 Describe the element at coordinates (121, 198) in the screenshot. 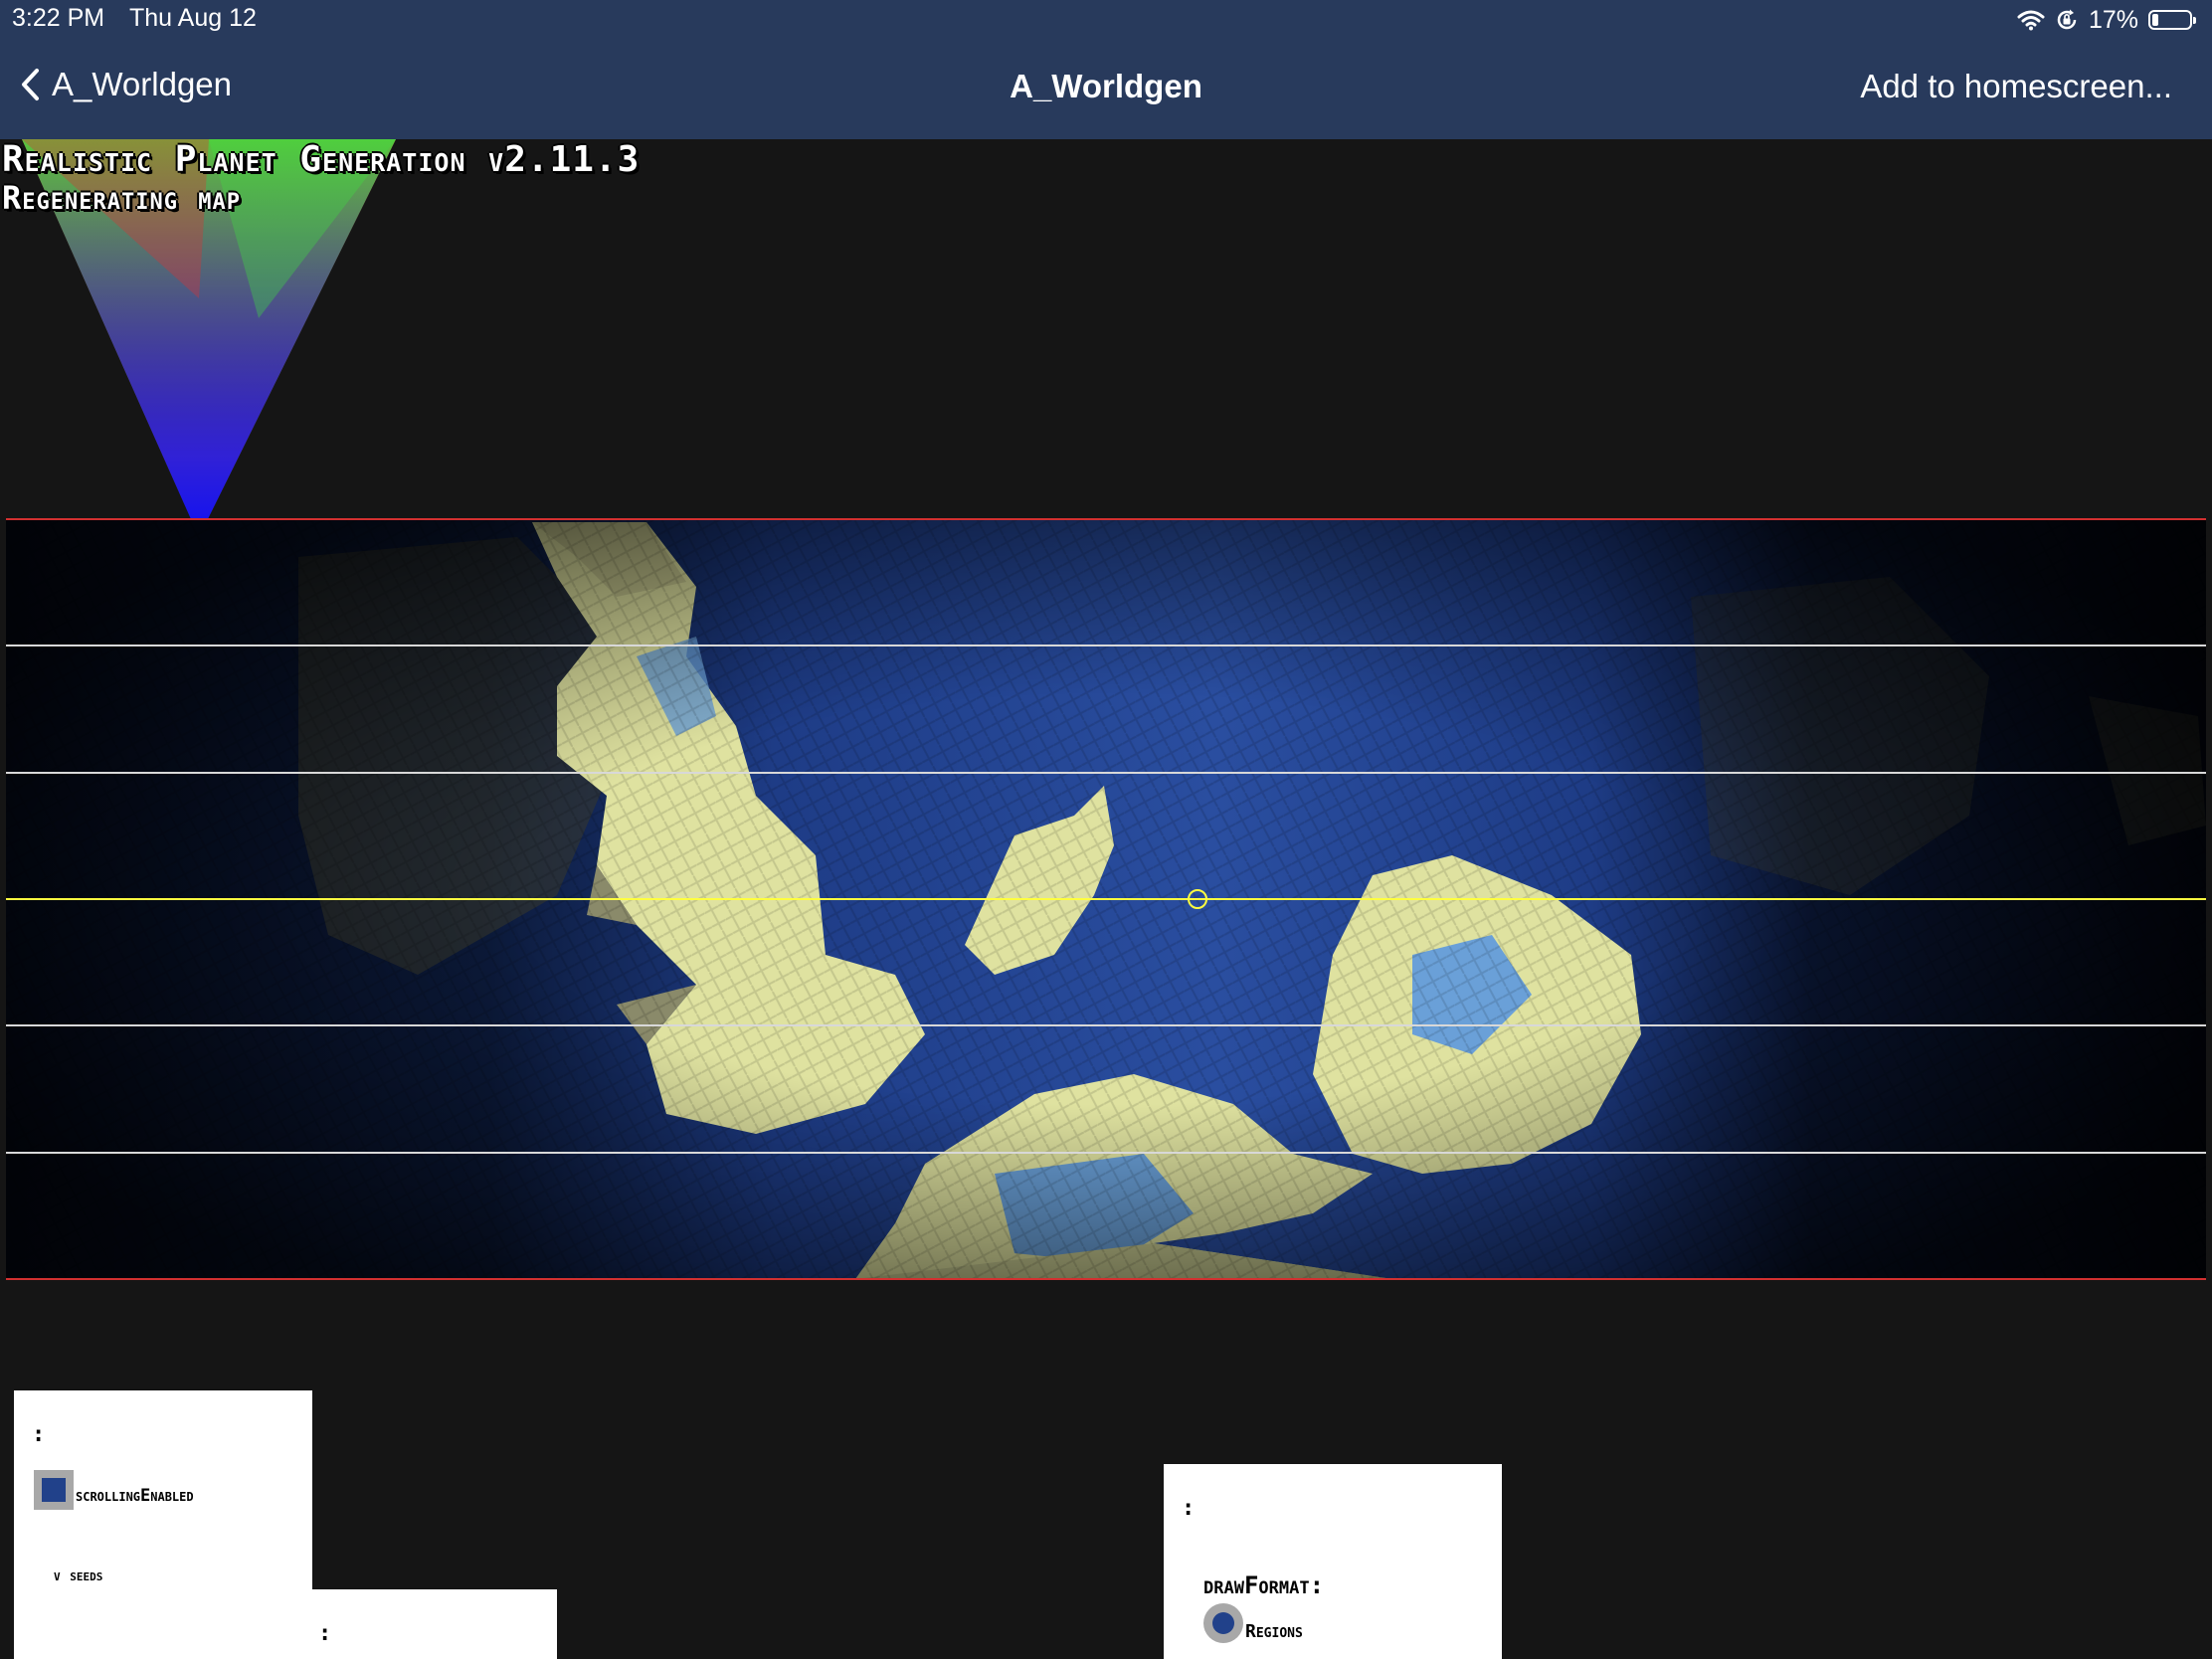

I see `generation-status: Regenerating map` at that location.